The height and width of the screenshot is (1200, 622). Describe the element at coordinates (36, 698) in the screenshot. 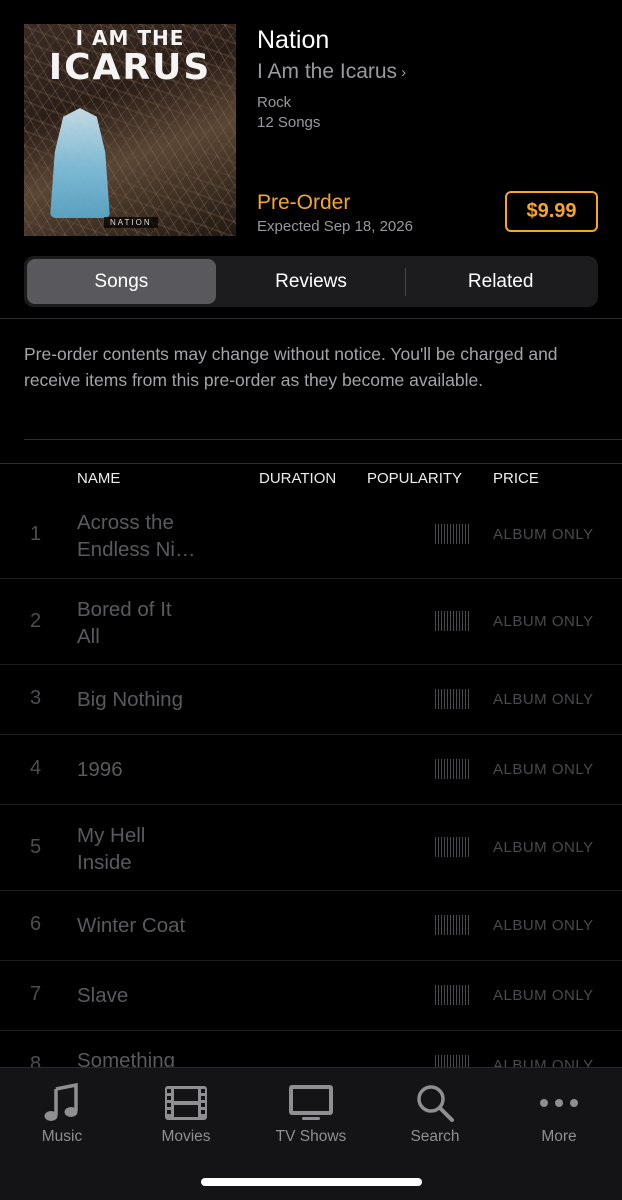

I see `track-number: 3` at that location.